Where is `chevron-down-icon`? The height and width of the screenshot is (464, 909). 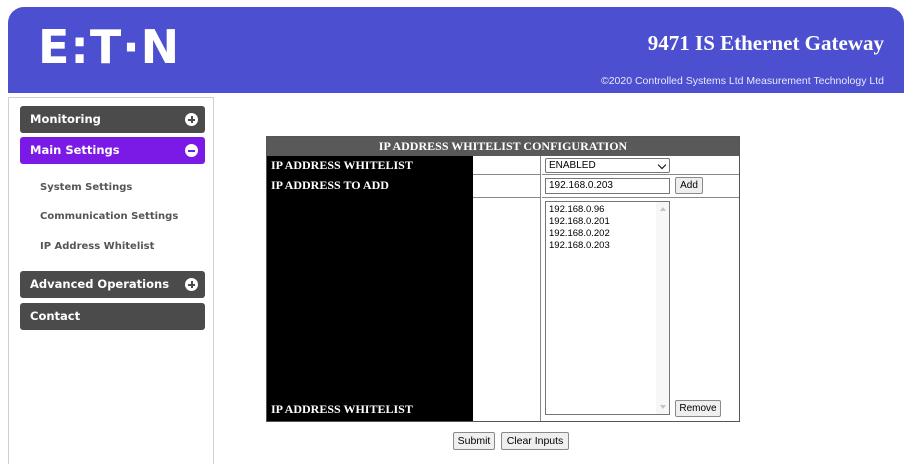 chevron-down-icon is located at coordinates (662, 165).